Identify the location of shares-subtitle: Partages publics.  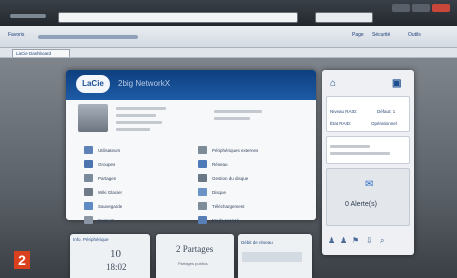
(193, 263).